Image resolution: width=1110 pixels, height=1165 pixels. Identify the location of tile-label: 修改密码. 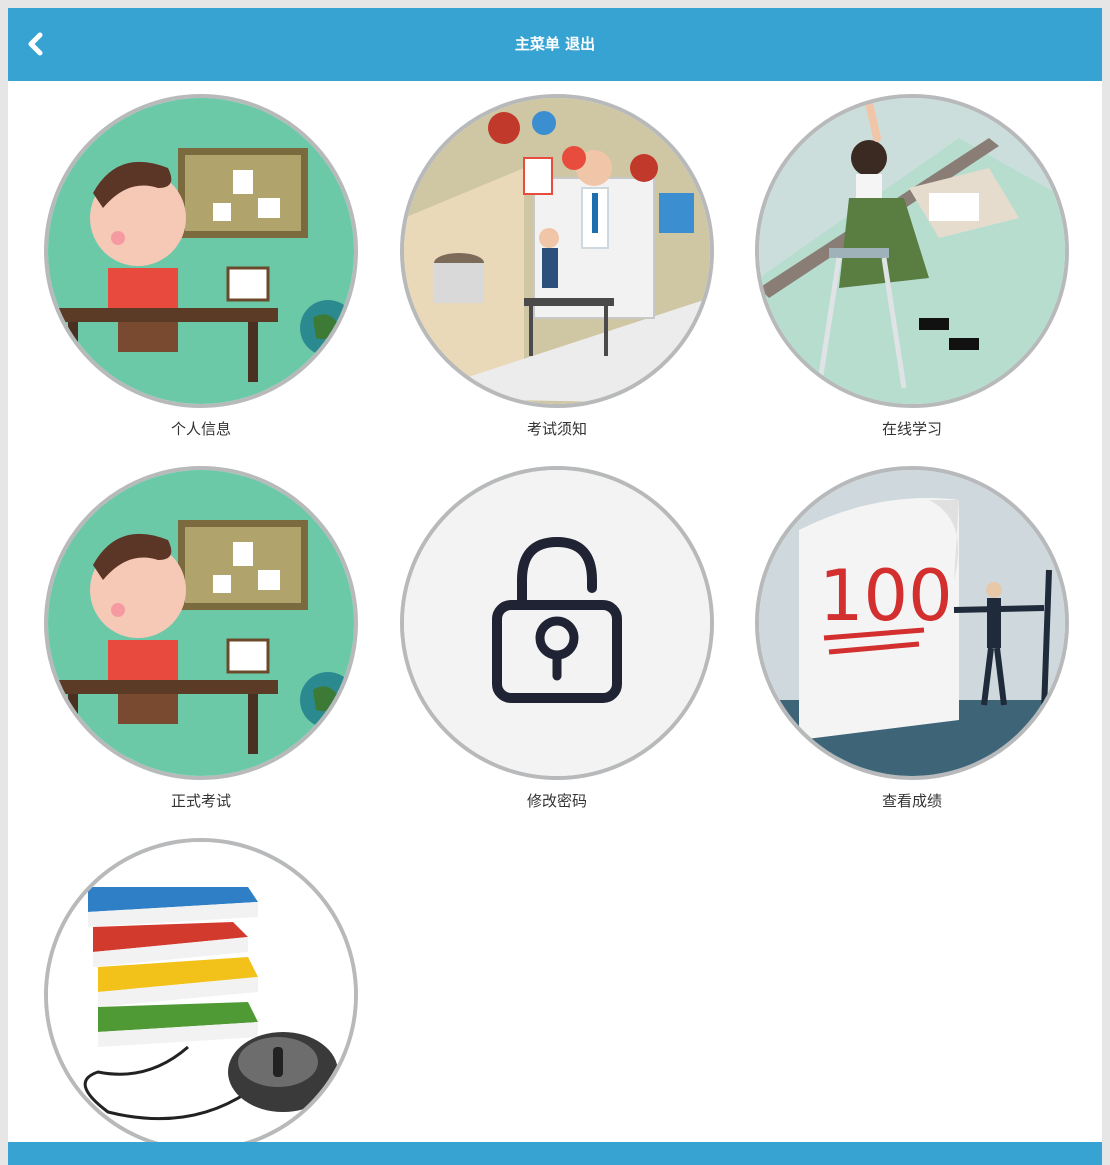
(556, 801).